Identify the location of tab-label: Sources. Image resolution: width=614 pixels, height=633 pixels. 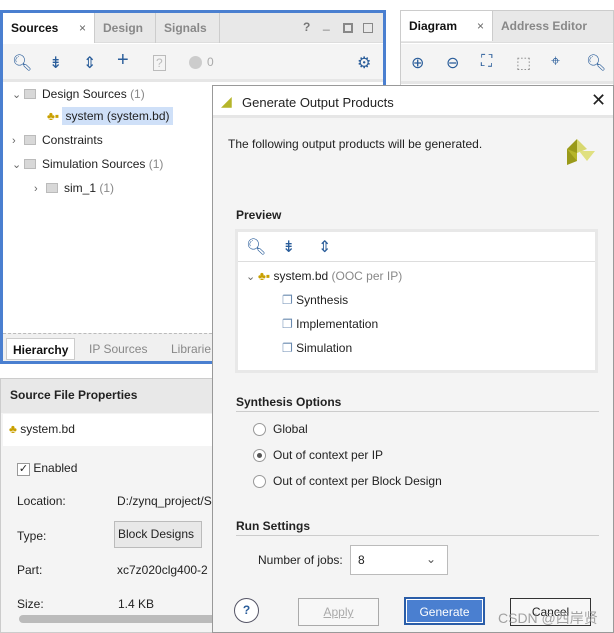
(35, 28).